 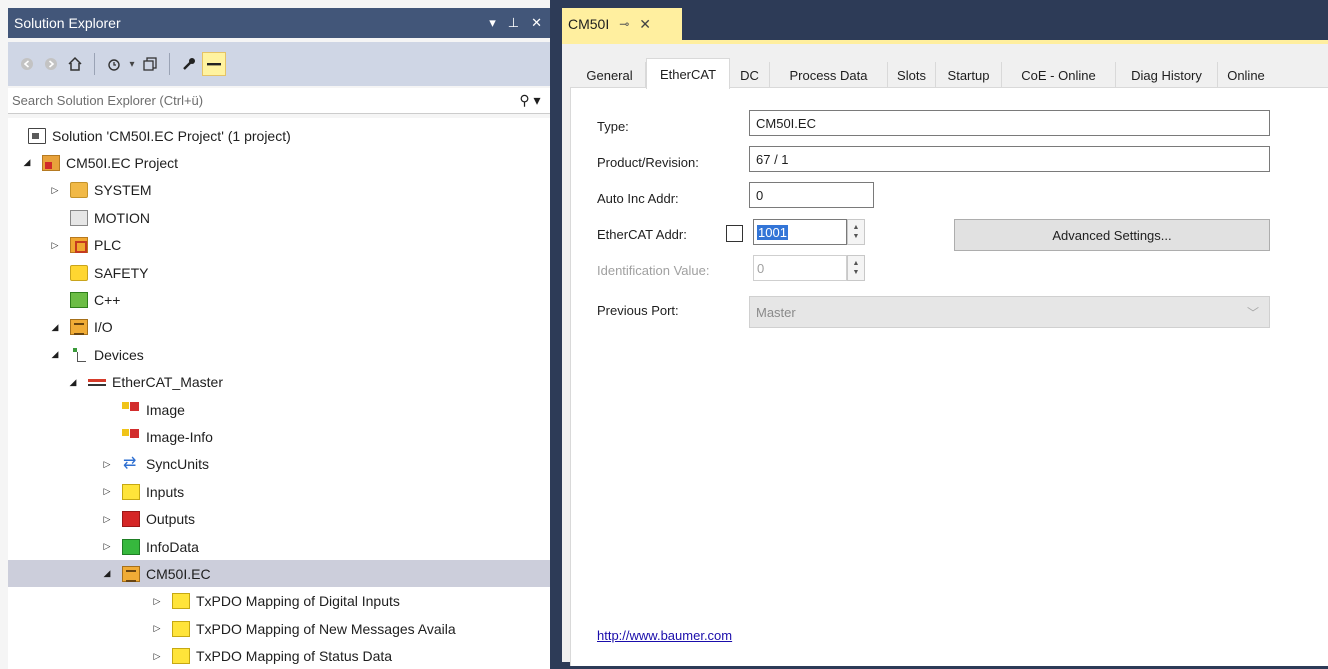 What do you see at coordinates (912, 75) in the screenshot?
I see `tab-slots: Slots` at bounding box center [912, 75].